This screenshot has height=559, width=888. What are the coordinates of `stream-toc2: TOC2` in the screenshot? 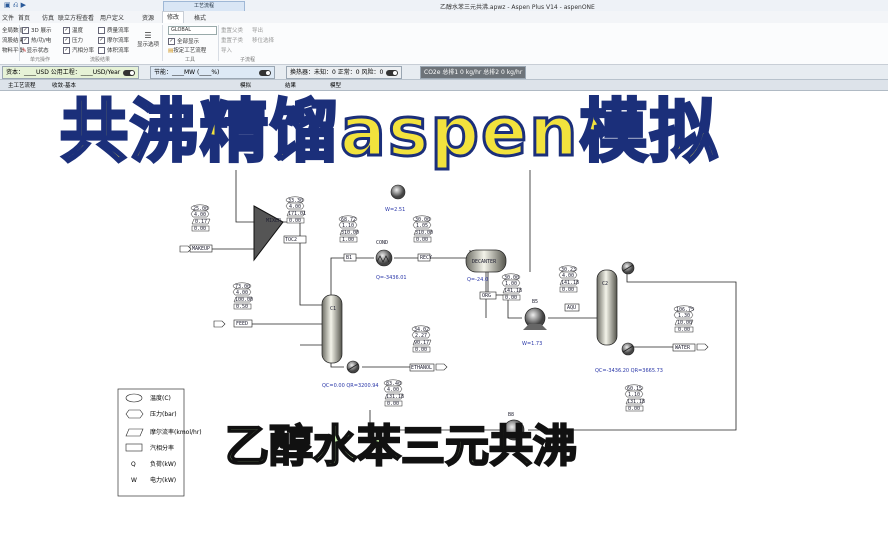 It's located at (295, 239).